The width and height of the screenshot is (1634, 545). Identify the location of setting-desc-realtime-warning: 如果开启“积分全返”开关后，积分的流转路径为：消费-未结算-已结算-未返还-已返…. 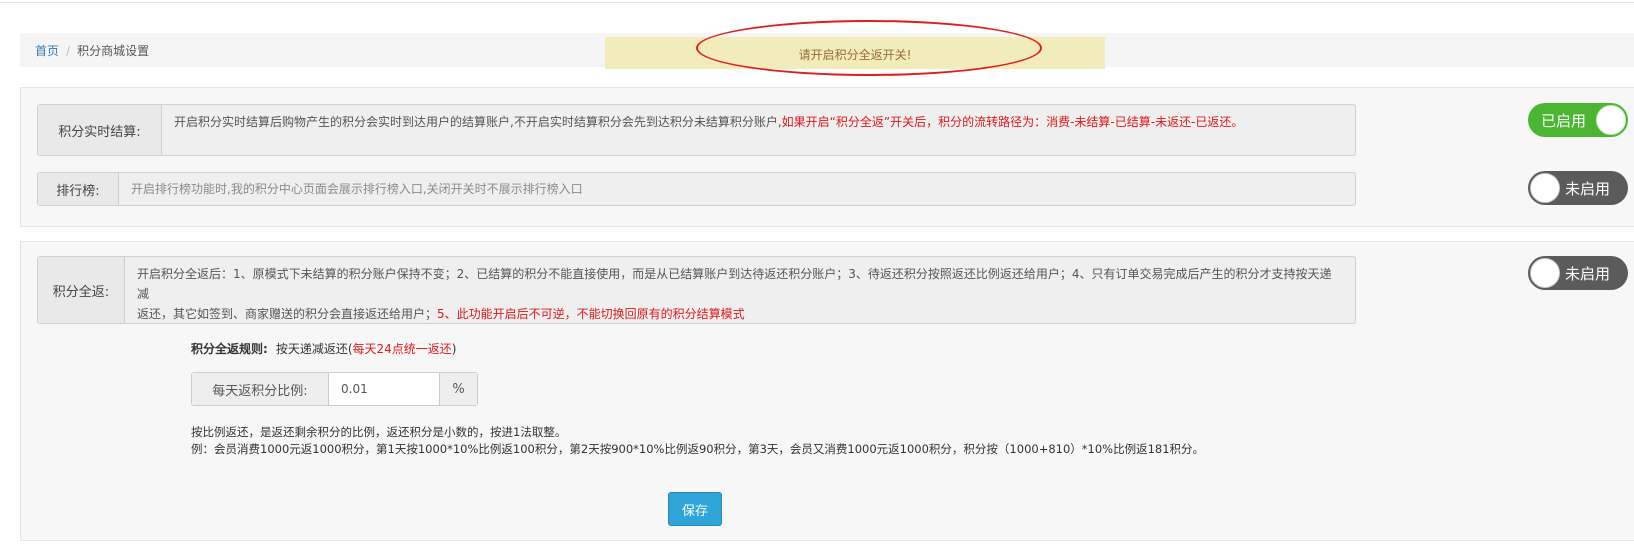
(1012, 122).